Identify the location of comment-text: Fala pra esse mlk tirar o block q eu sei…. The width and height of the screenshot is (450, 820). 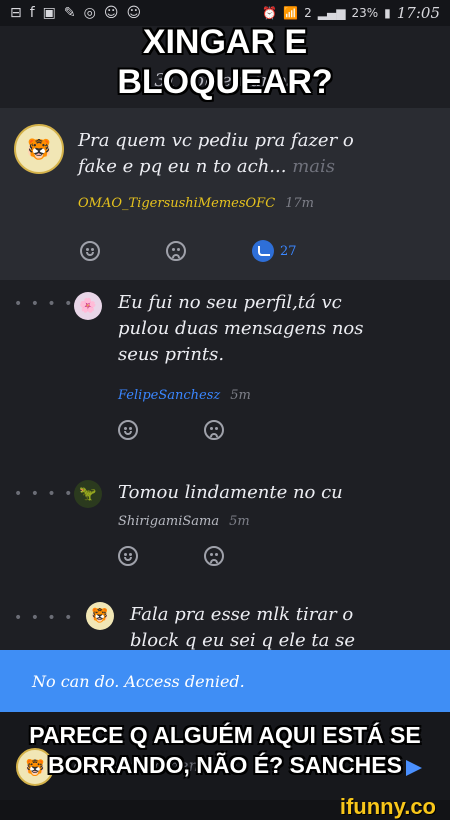
(242, 628).